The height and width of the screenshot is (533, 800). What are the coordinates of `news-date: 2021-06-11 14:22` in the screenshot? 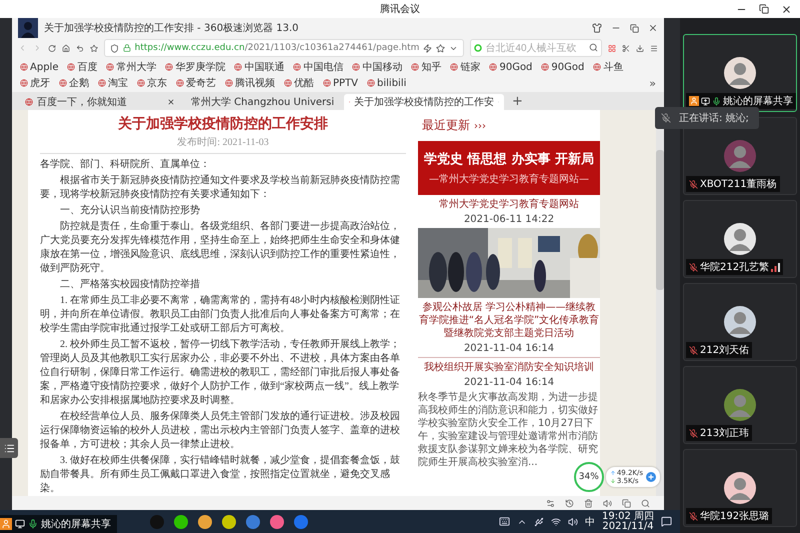 It's located at (509, 219).